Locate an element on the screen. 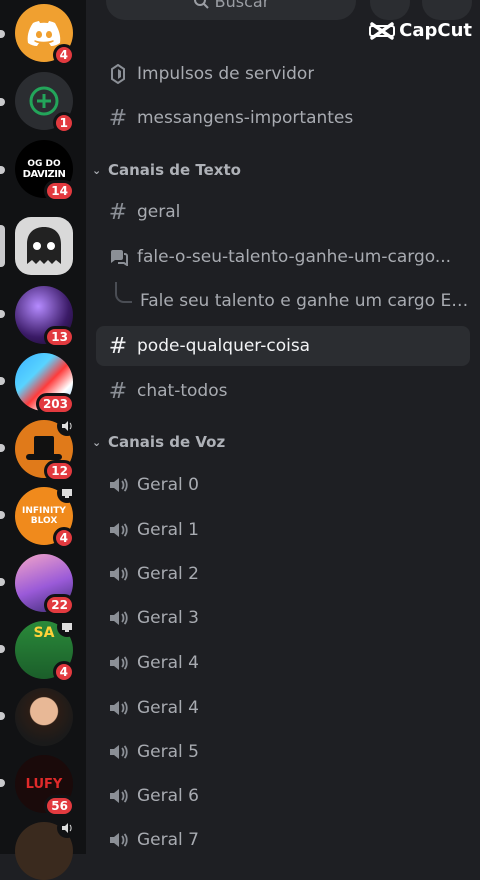 Image resolution: width=480 pixels, height=880 pixels. server-ghost is located at coordinates (44, 246).